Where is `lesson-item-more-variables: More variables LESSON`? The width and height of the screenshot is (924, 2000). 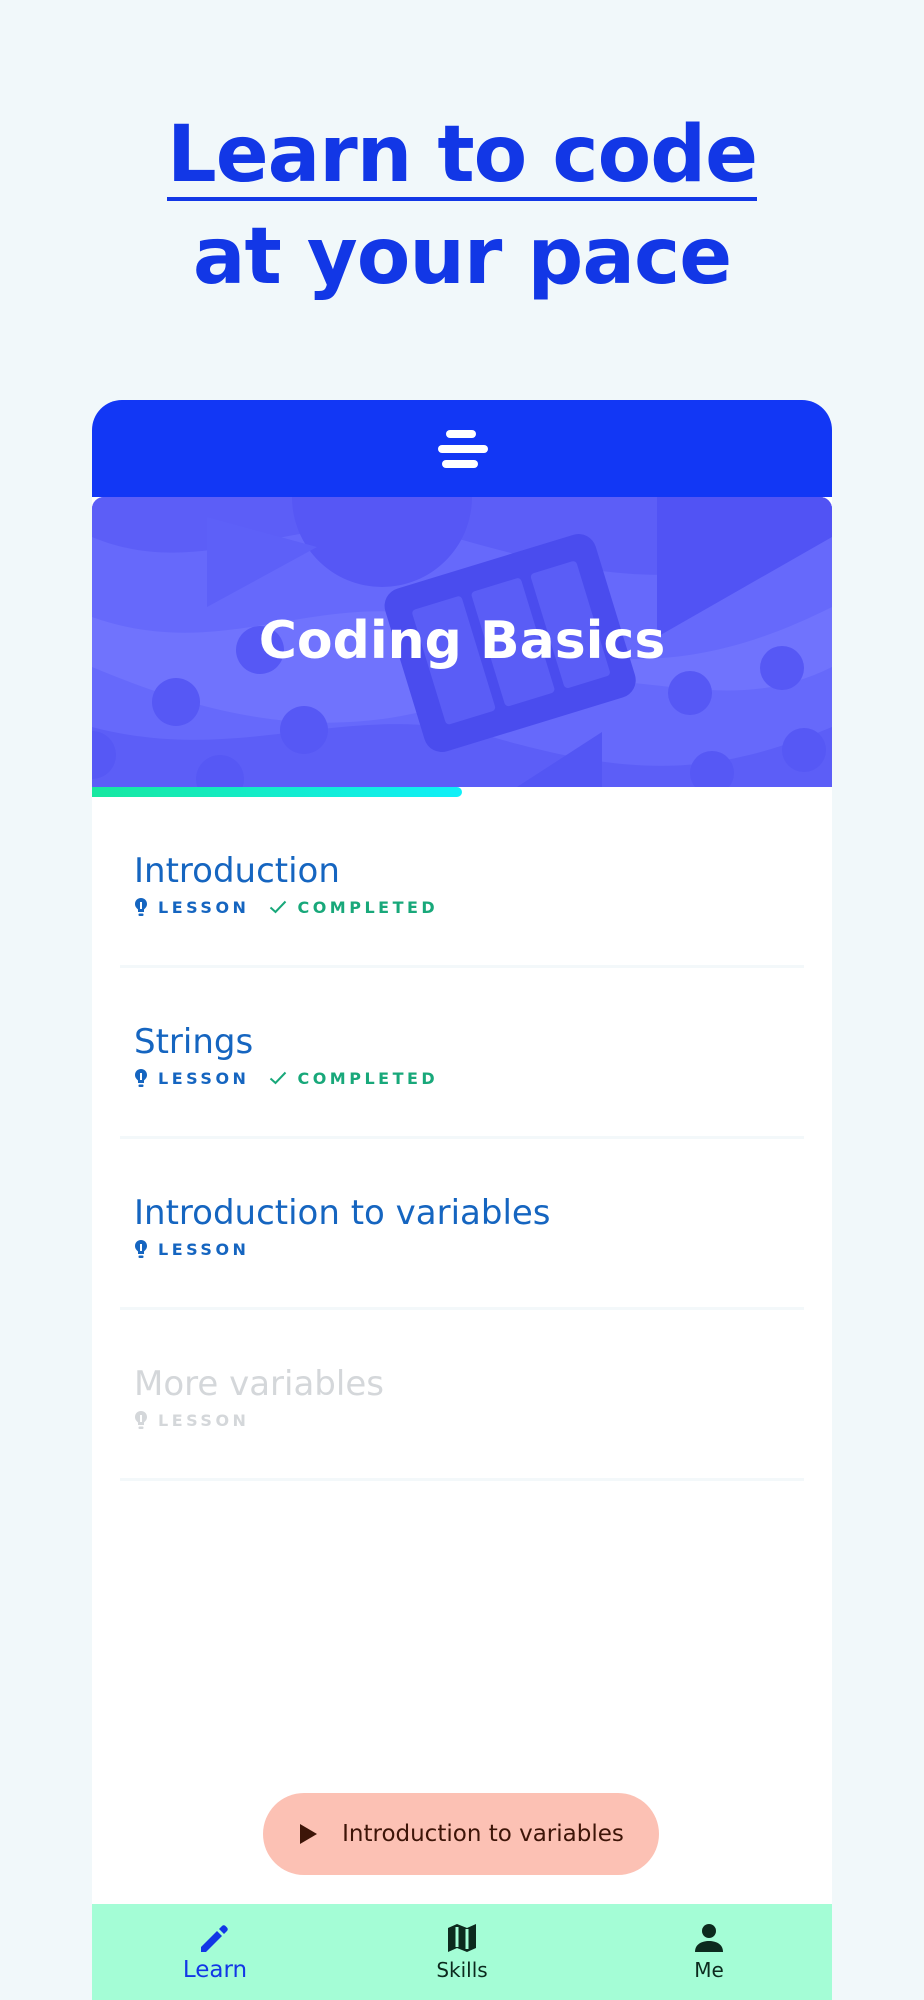 lesson-item-more-variables: More variables LESSON is located at coordinates (462, 1395).